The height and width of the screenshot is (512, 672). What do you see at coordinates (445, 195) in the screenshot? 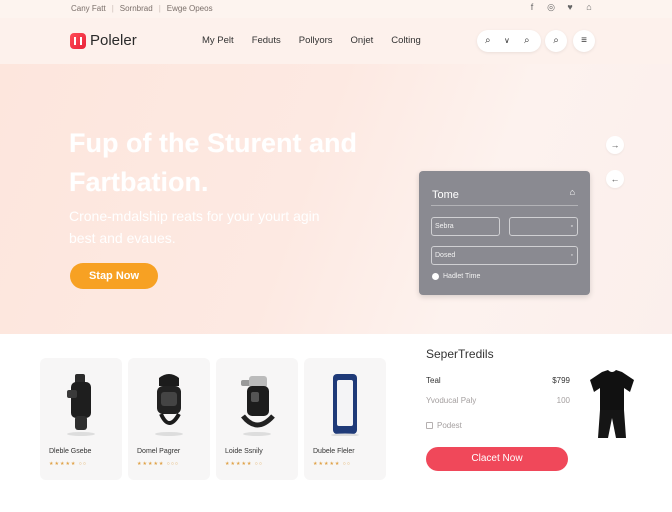
I see `card-title: Tome` at bounding box center [445, 195].